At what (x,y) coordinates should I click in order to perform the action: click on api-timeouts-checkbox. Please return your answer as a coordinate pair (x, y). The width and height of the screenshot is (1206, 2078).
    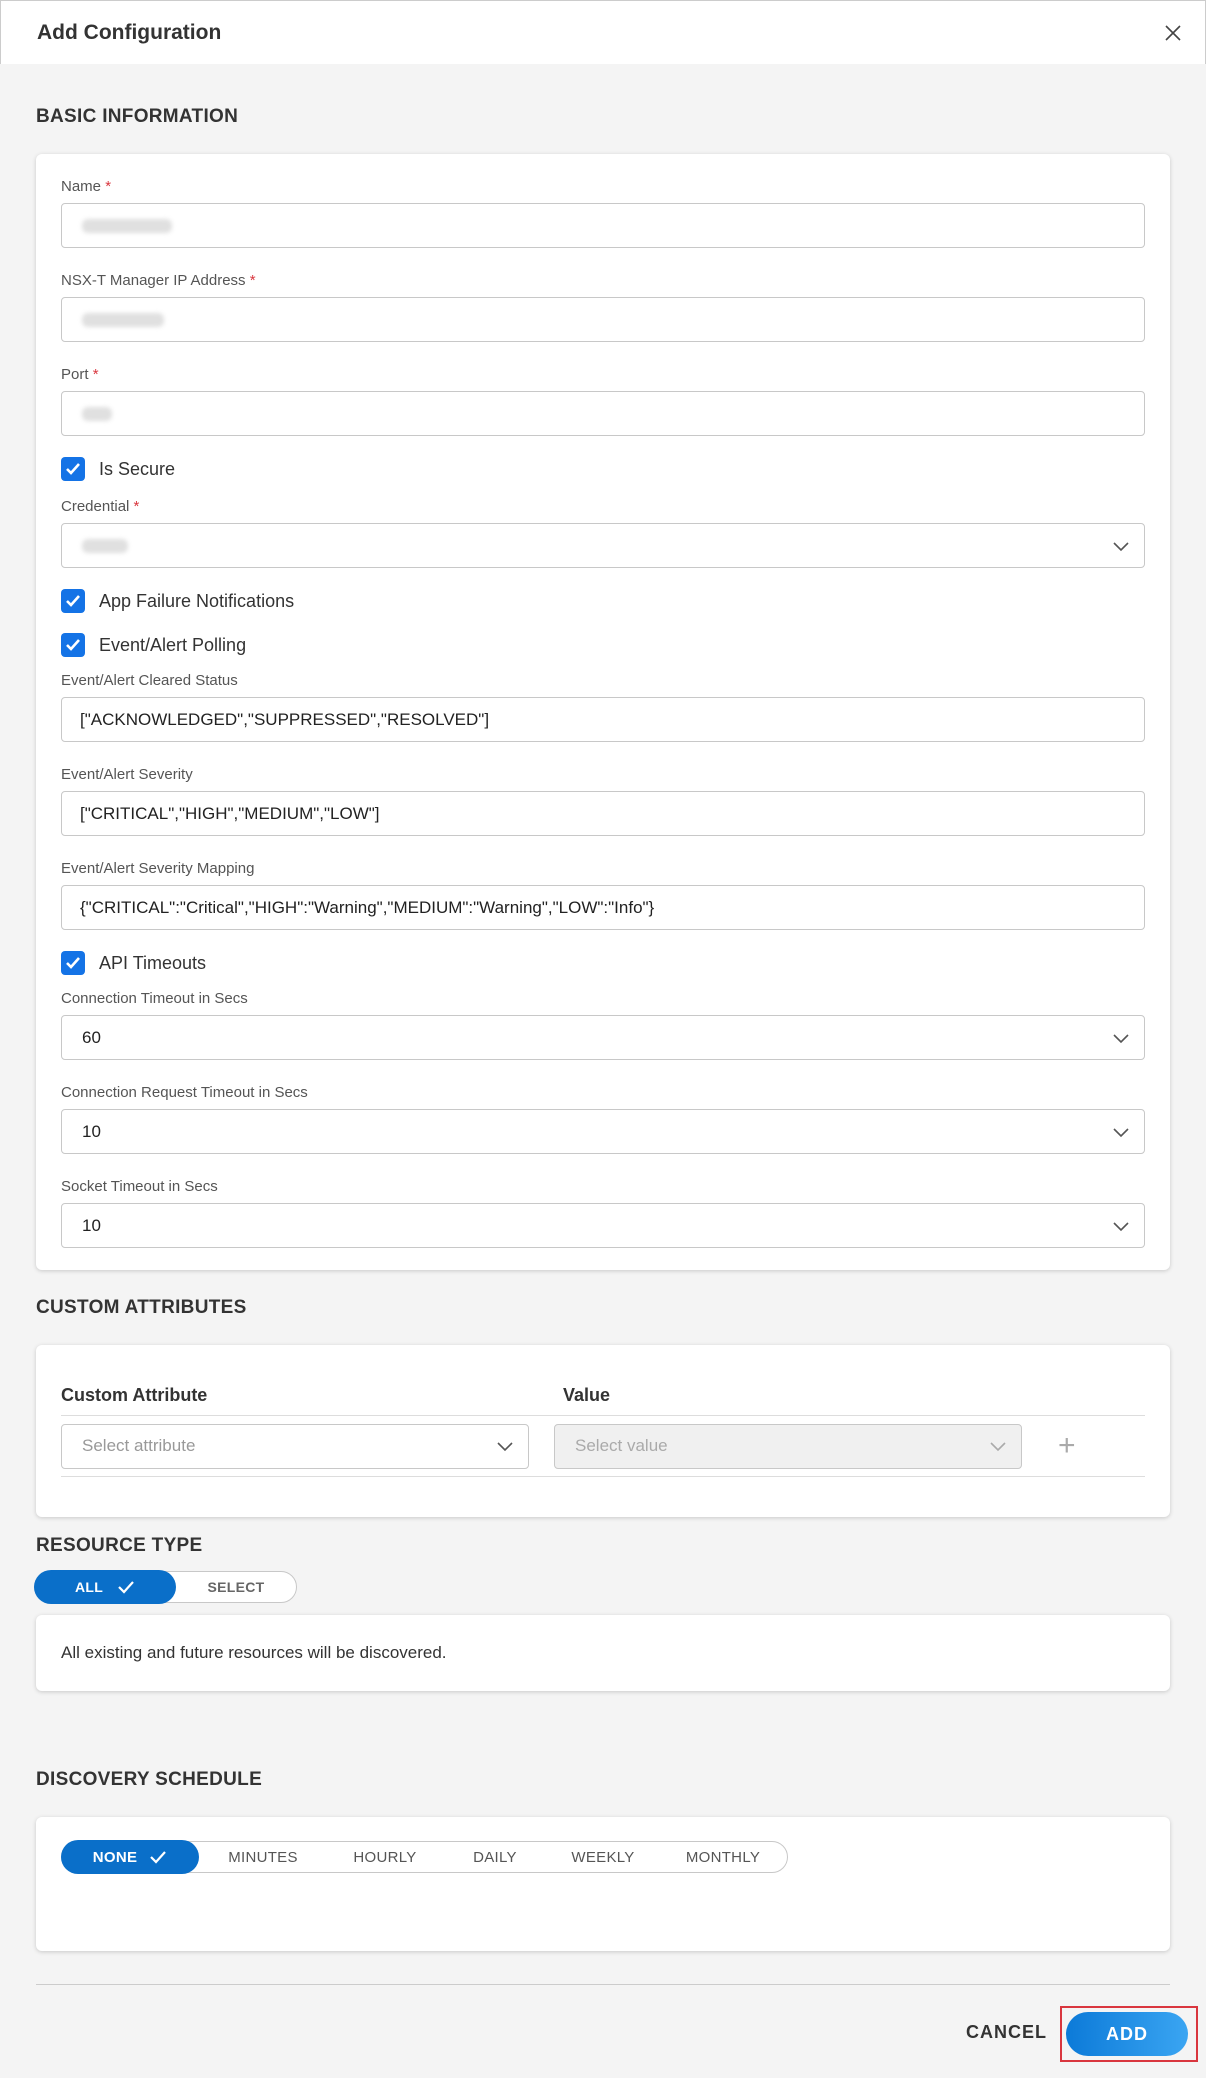
    Looking at the image, I should click on (73, 963).